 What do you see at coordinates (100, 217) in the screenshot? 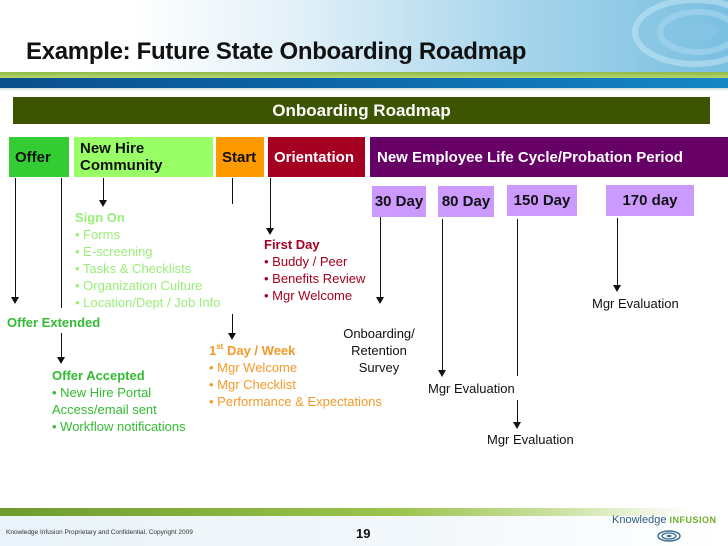
I see `sign-on-heading: Sign On` at bounding box center [100, 217].